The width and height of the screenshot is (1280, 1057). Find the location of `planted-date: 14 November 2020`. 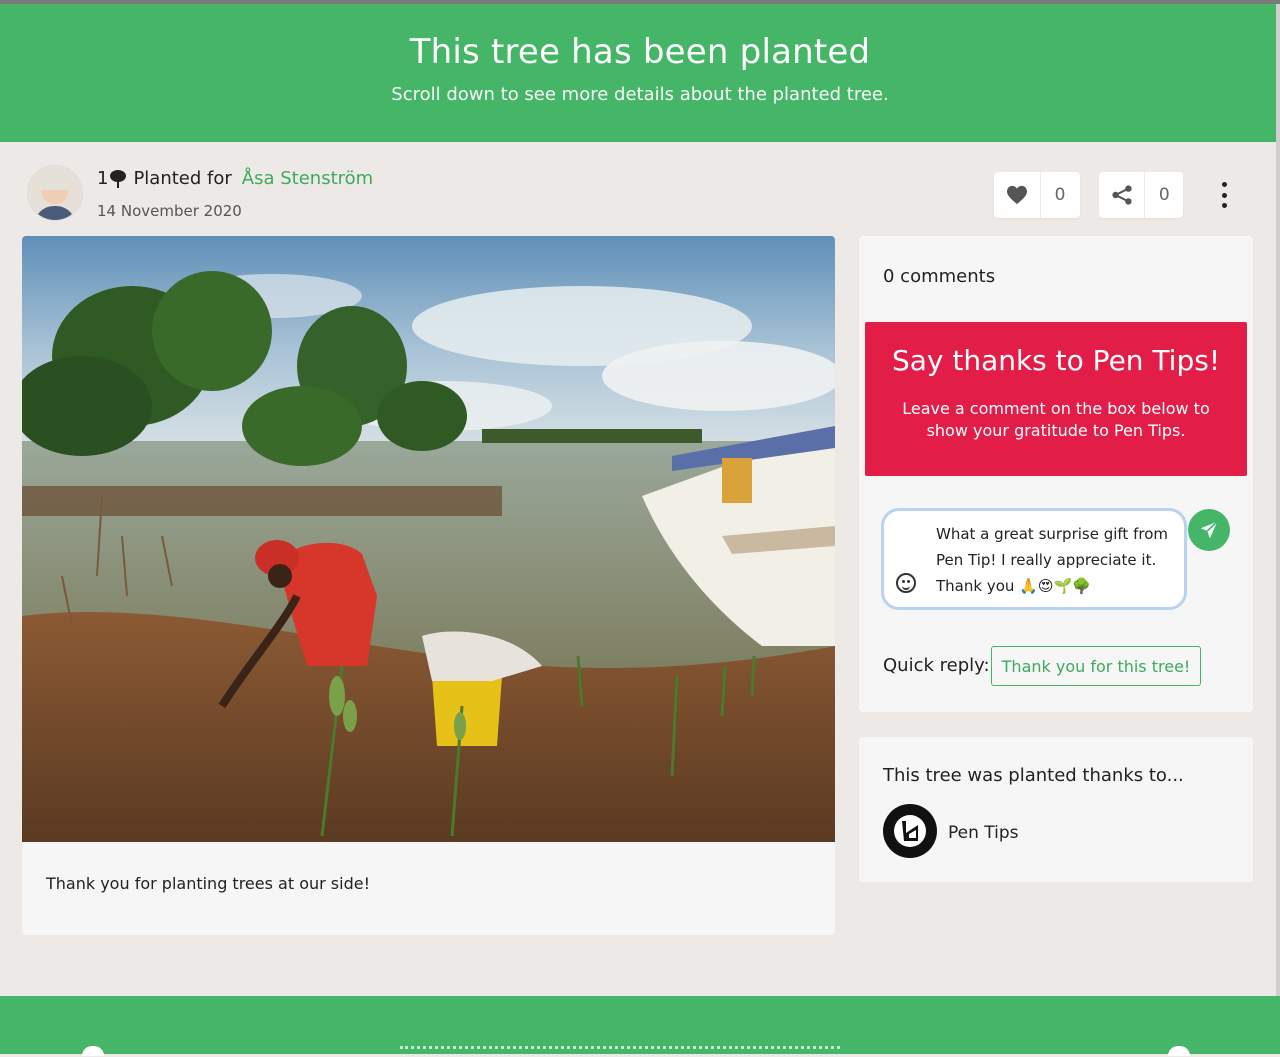

planted-date: 14 November 2020 is located at coordinates (169, 211).